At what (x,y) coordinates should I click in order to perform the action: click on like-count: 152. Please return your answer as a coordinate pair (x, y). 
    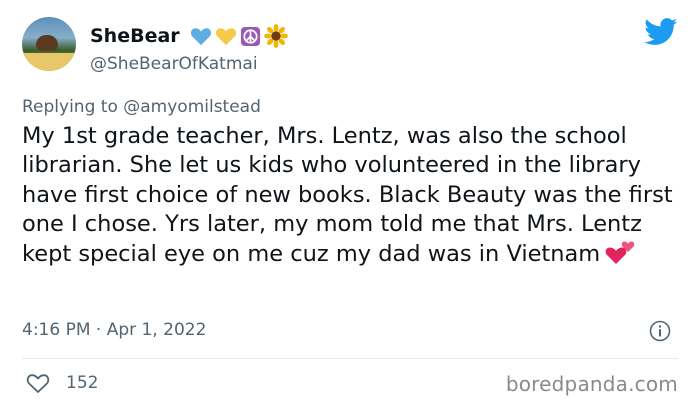
    Looking at the image, I should click on (82, 383).